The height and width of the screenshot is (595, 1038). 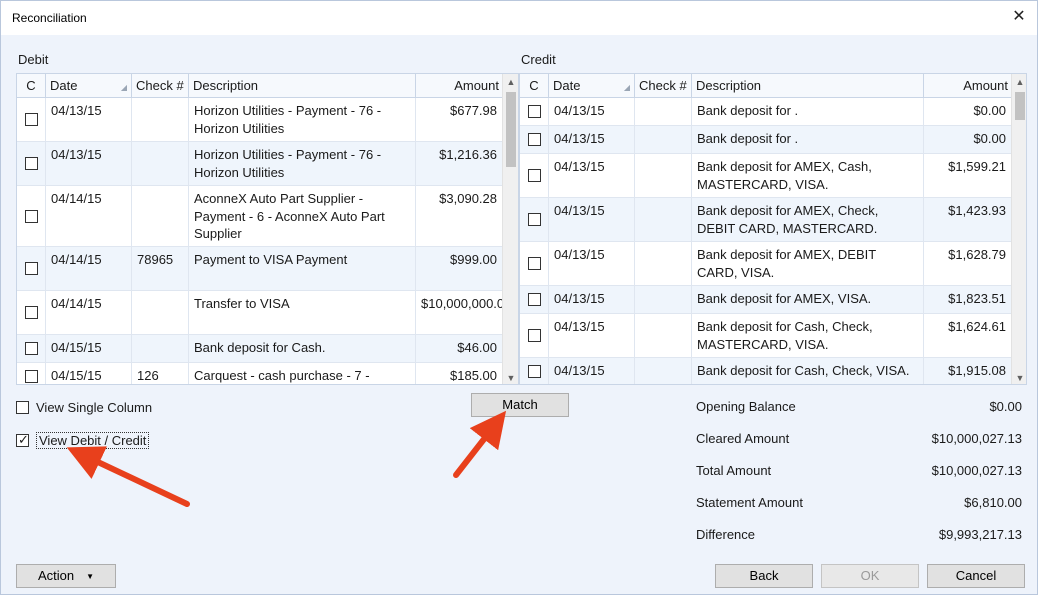 What do you see at coordinates (977, 166) in the screenshot?
I see `credit-cell-amount: $1,599.21` at bounding box center [977, 166].